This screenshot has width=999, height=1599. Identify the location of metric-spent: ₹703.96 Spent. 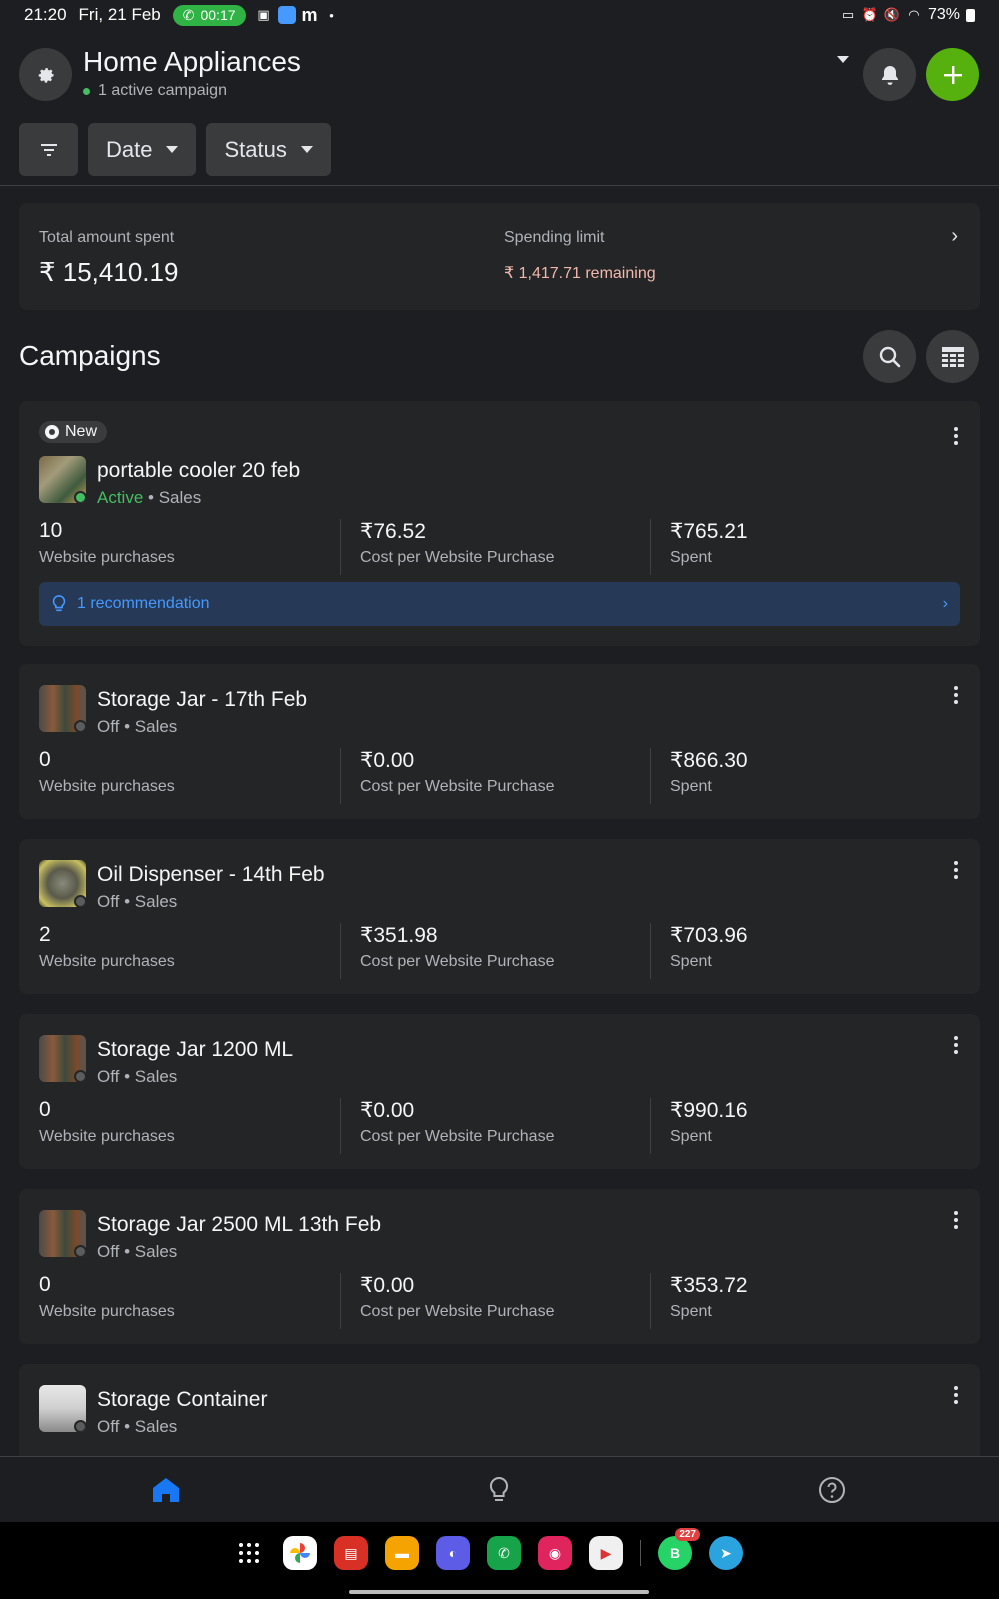
(815, 951).